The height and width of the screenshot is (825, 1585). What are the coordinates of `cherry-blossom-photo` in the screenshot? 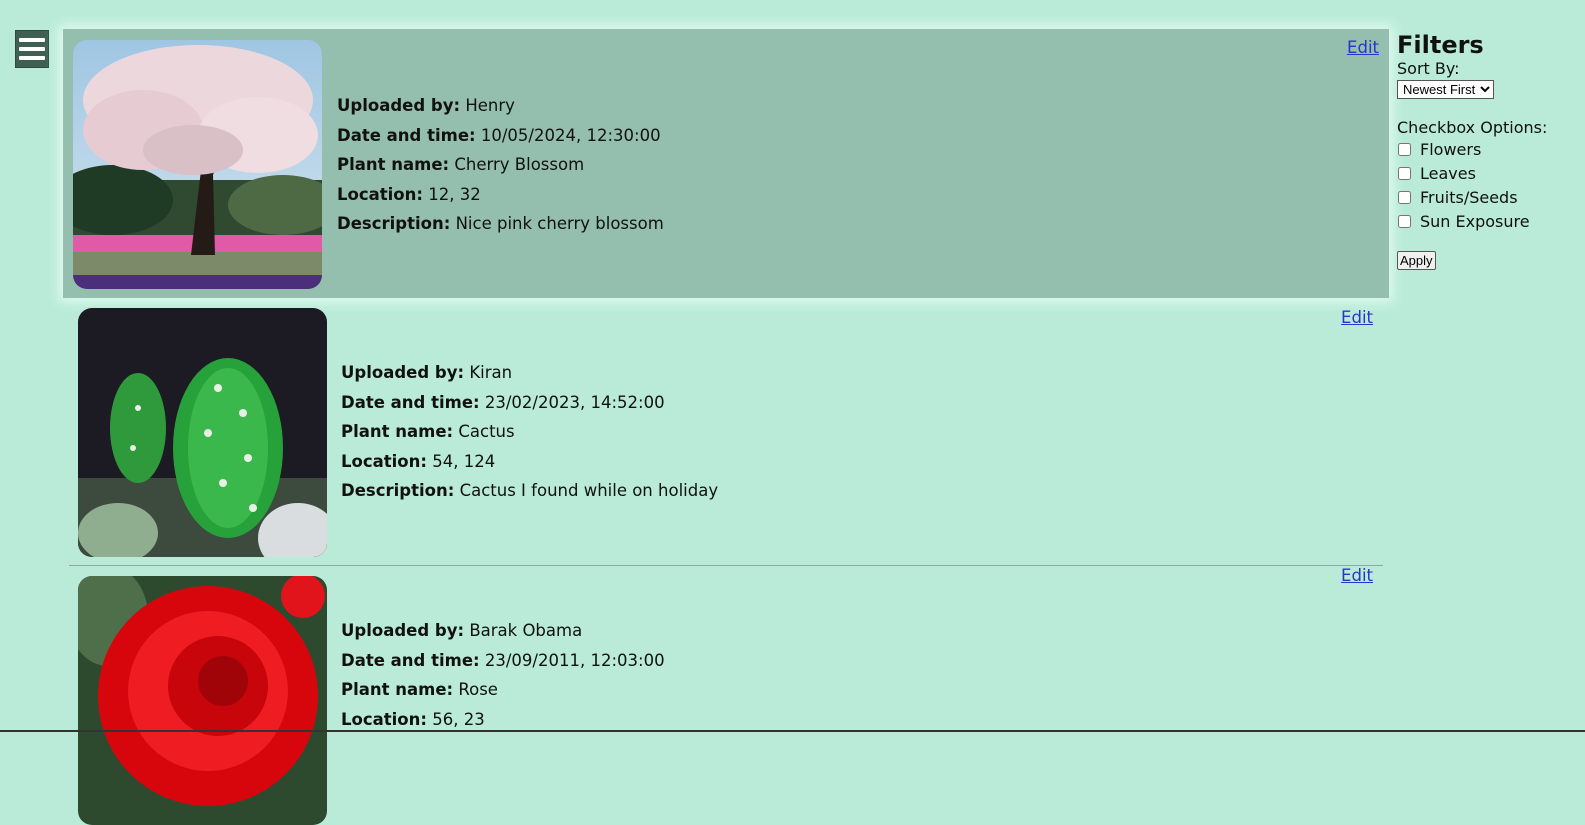 It's located at (197, 164).